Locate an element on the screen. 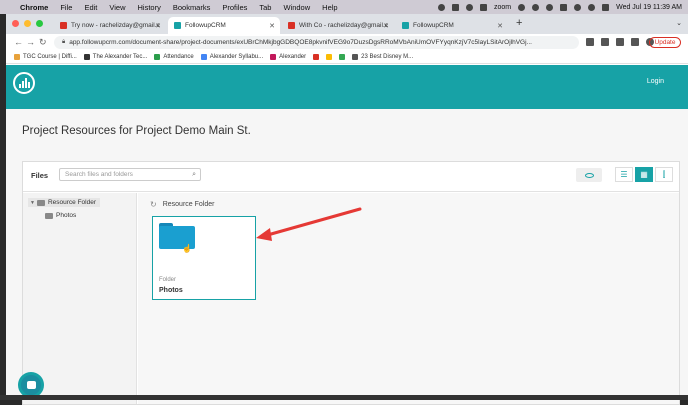  grid-view-button: ▦ is located at coordinates (644, 174).